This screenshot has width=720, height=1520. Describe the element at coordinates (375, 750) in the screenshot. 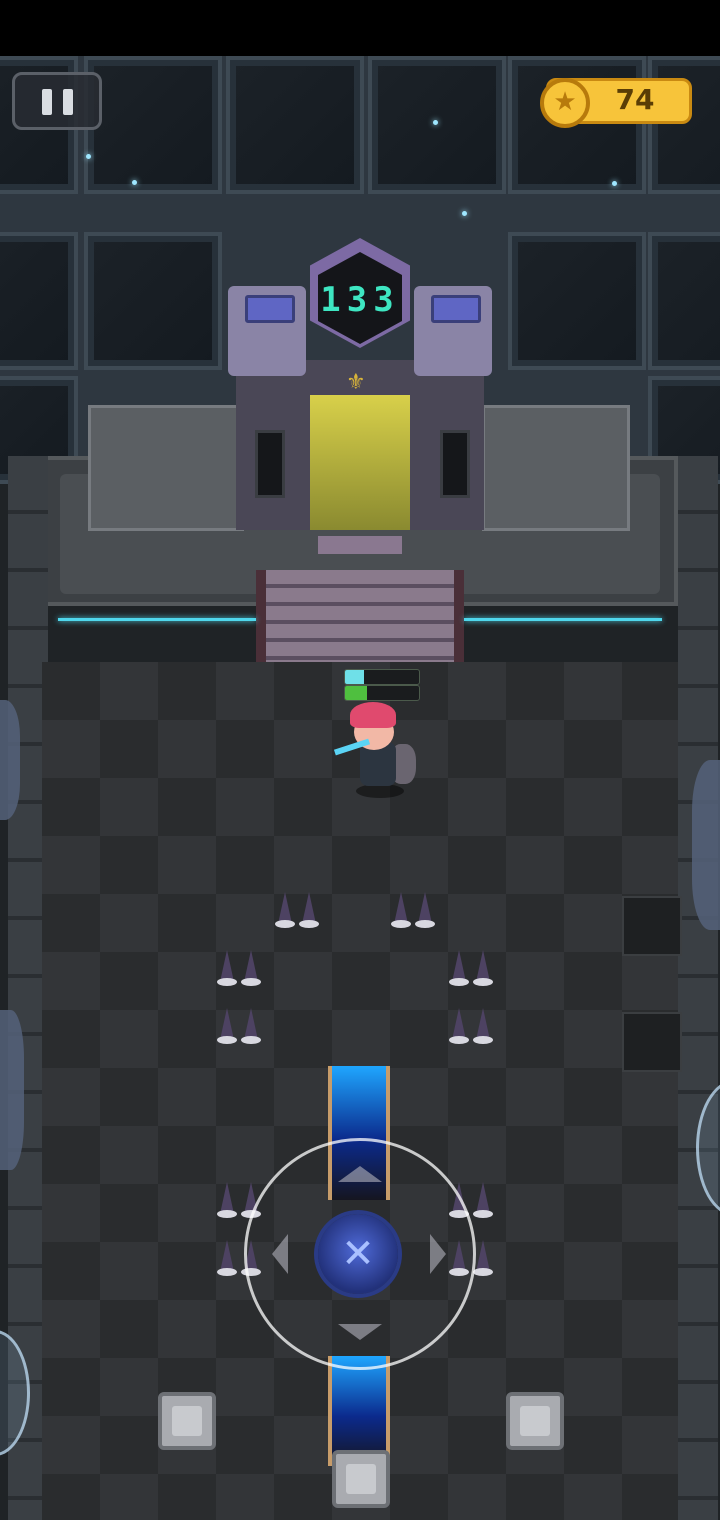

I see `player-character` at that location.